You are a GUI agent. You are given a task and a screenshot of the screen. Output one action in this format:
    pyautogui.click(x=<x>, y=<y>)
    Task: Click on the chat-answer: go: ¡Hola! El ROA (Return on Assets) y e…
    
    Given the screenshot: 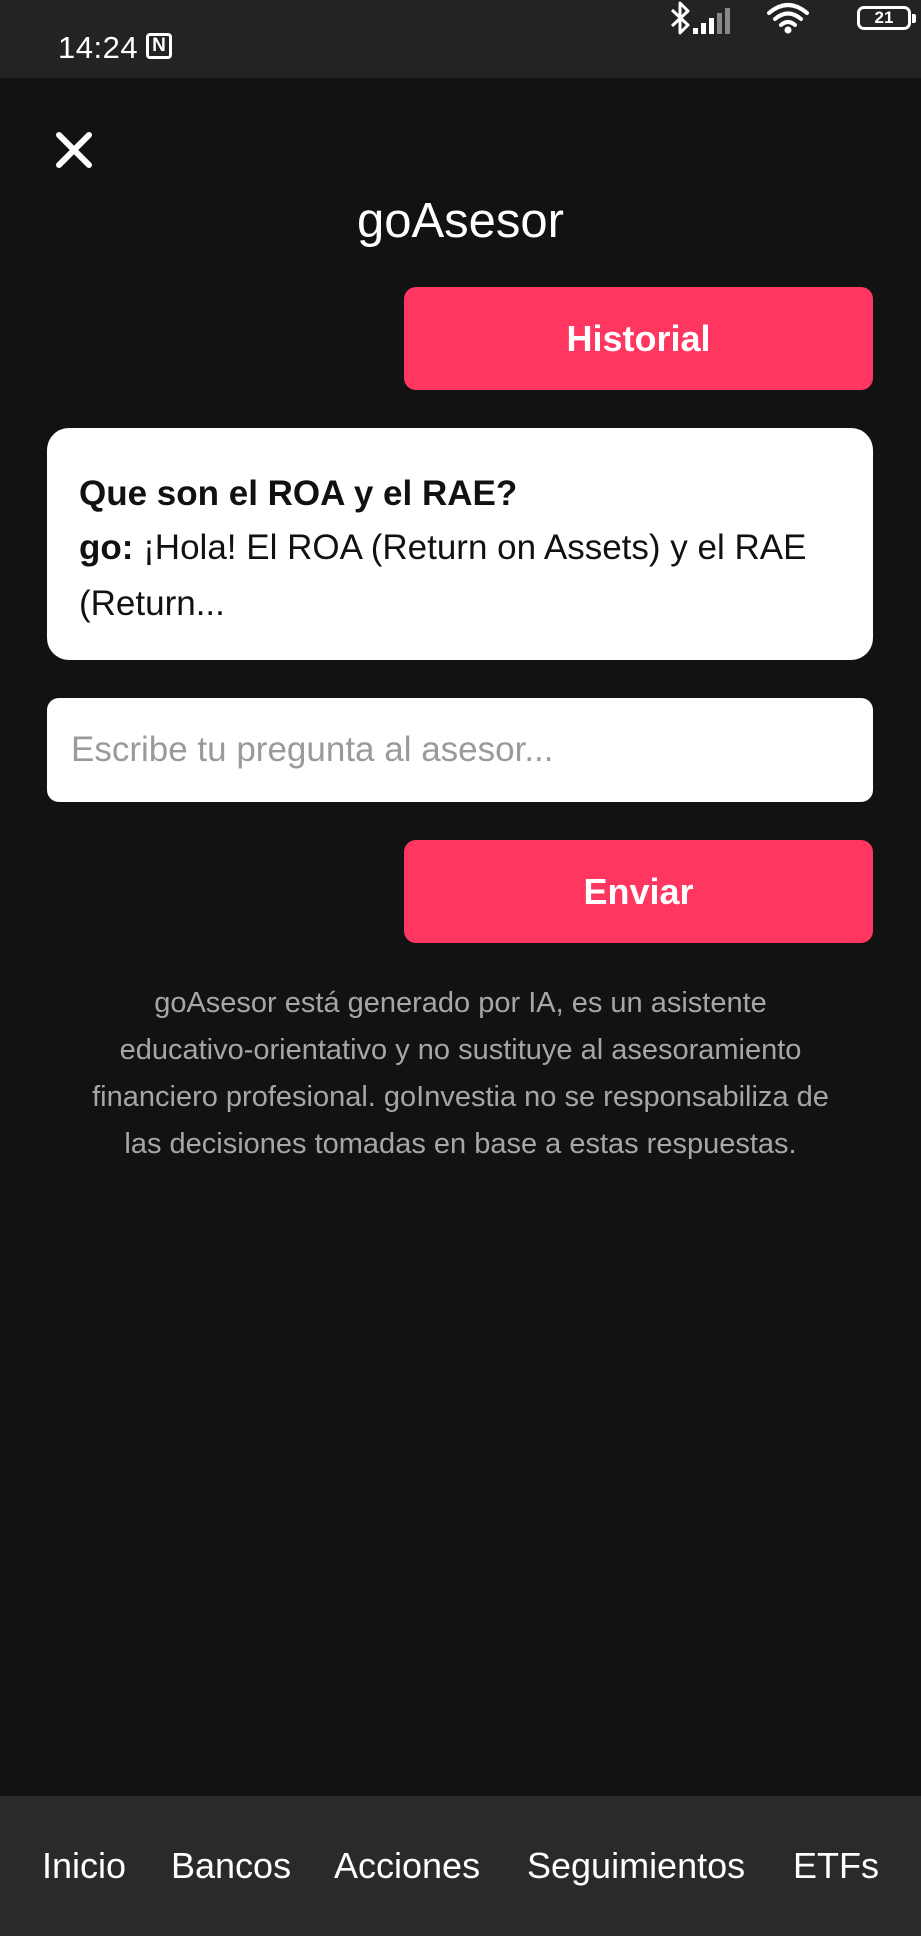 What is the action you would take?
    pyautogui.click(x=460, y=576)
    